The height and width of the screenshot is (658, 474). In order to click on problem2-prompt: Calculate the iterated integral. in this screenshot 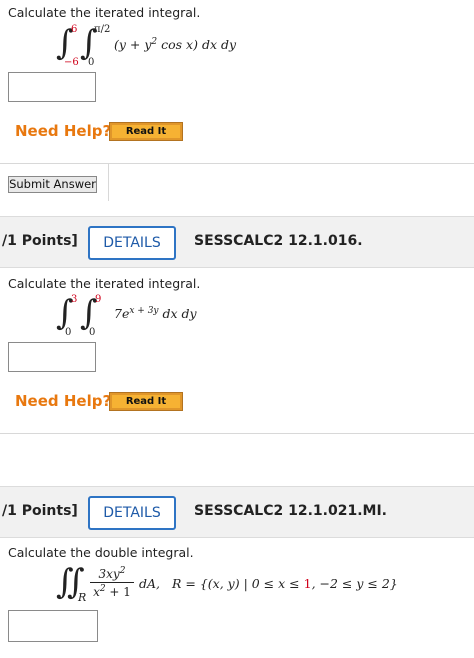, I will do `click(104, 283)`.